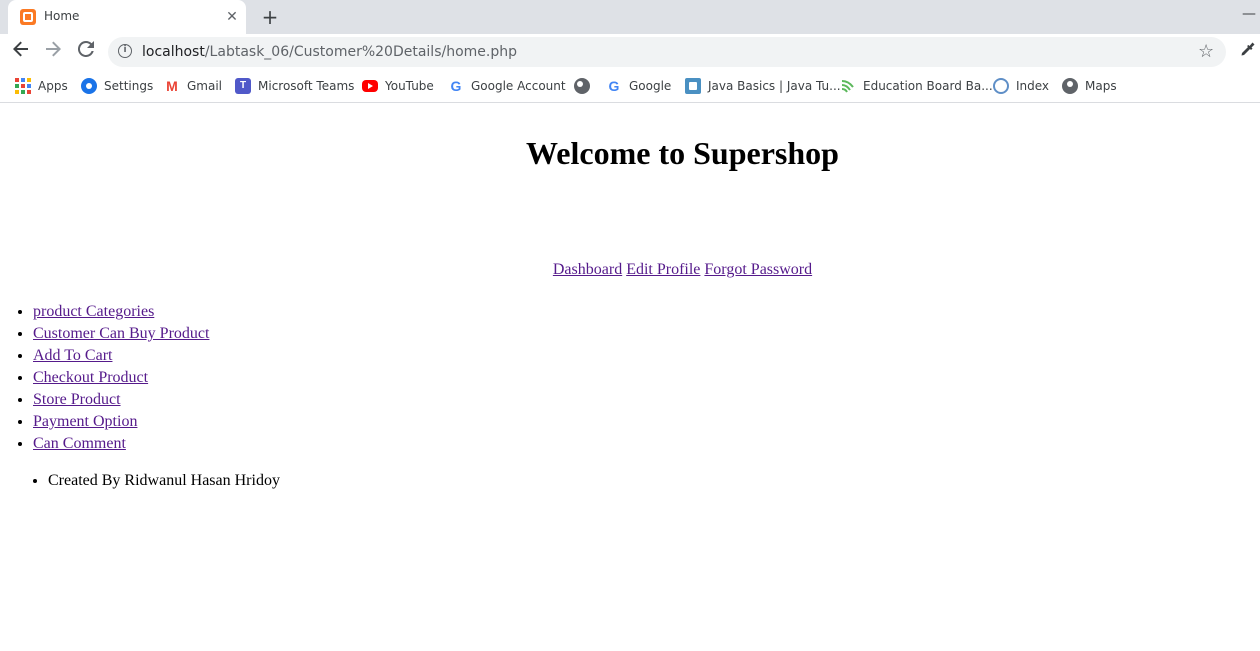 The image size is (1260, 651). Describe the element at coordinates (86, 52) in the screenshot. I see `reload-icon` at that location.